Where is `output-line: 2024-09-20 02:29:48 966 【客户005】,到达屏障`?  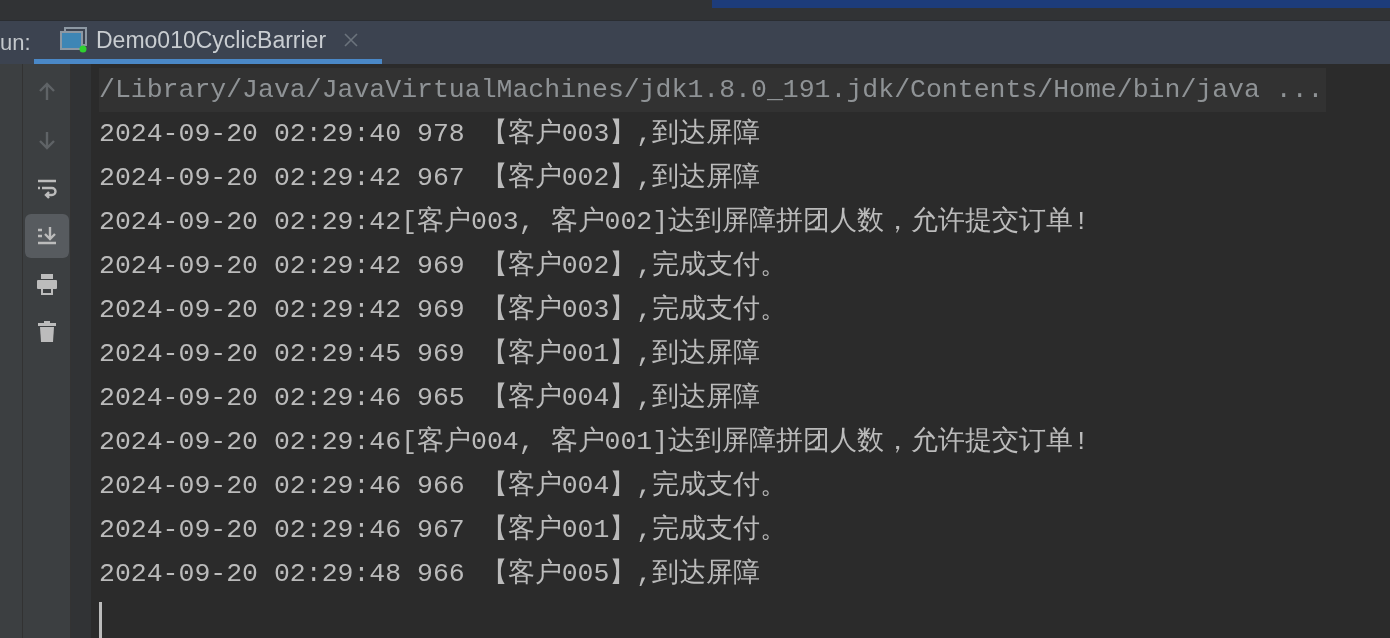
output-line: 2024-09-20 02:29:48 966 【客户005】,到达屏障 is located at coordinates (430, 574).